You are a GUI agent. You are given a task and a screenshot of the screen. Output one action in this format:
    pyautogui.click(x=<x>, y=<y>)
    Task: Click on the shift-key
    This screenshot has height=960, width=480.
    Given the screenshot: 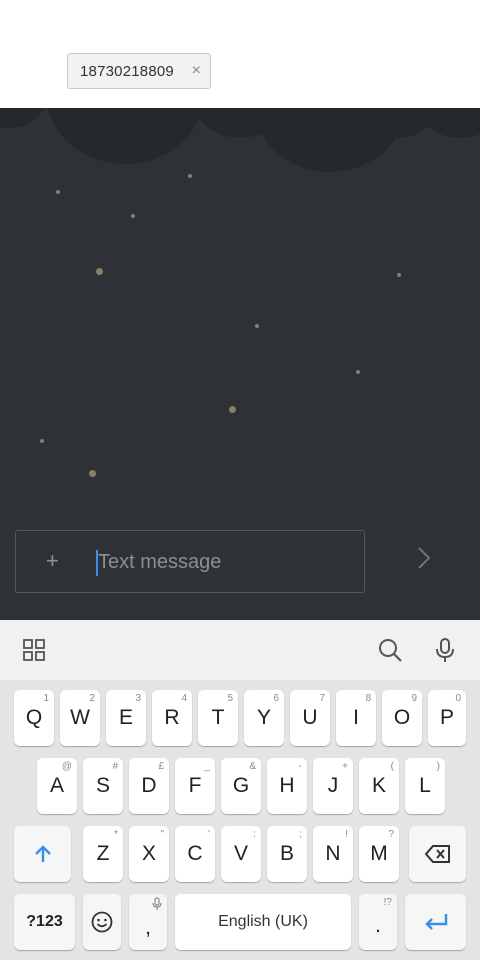 What is the action you would take?
    pyautogui.click(x=42, y=854)
    